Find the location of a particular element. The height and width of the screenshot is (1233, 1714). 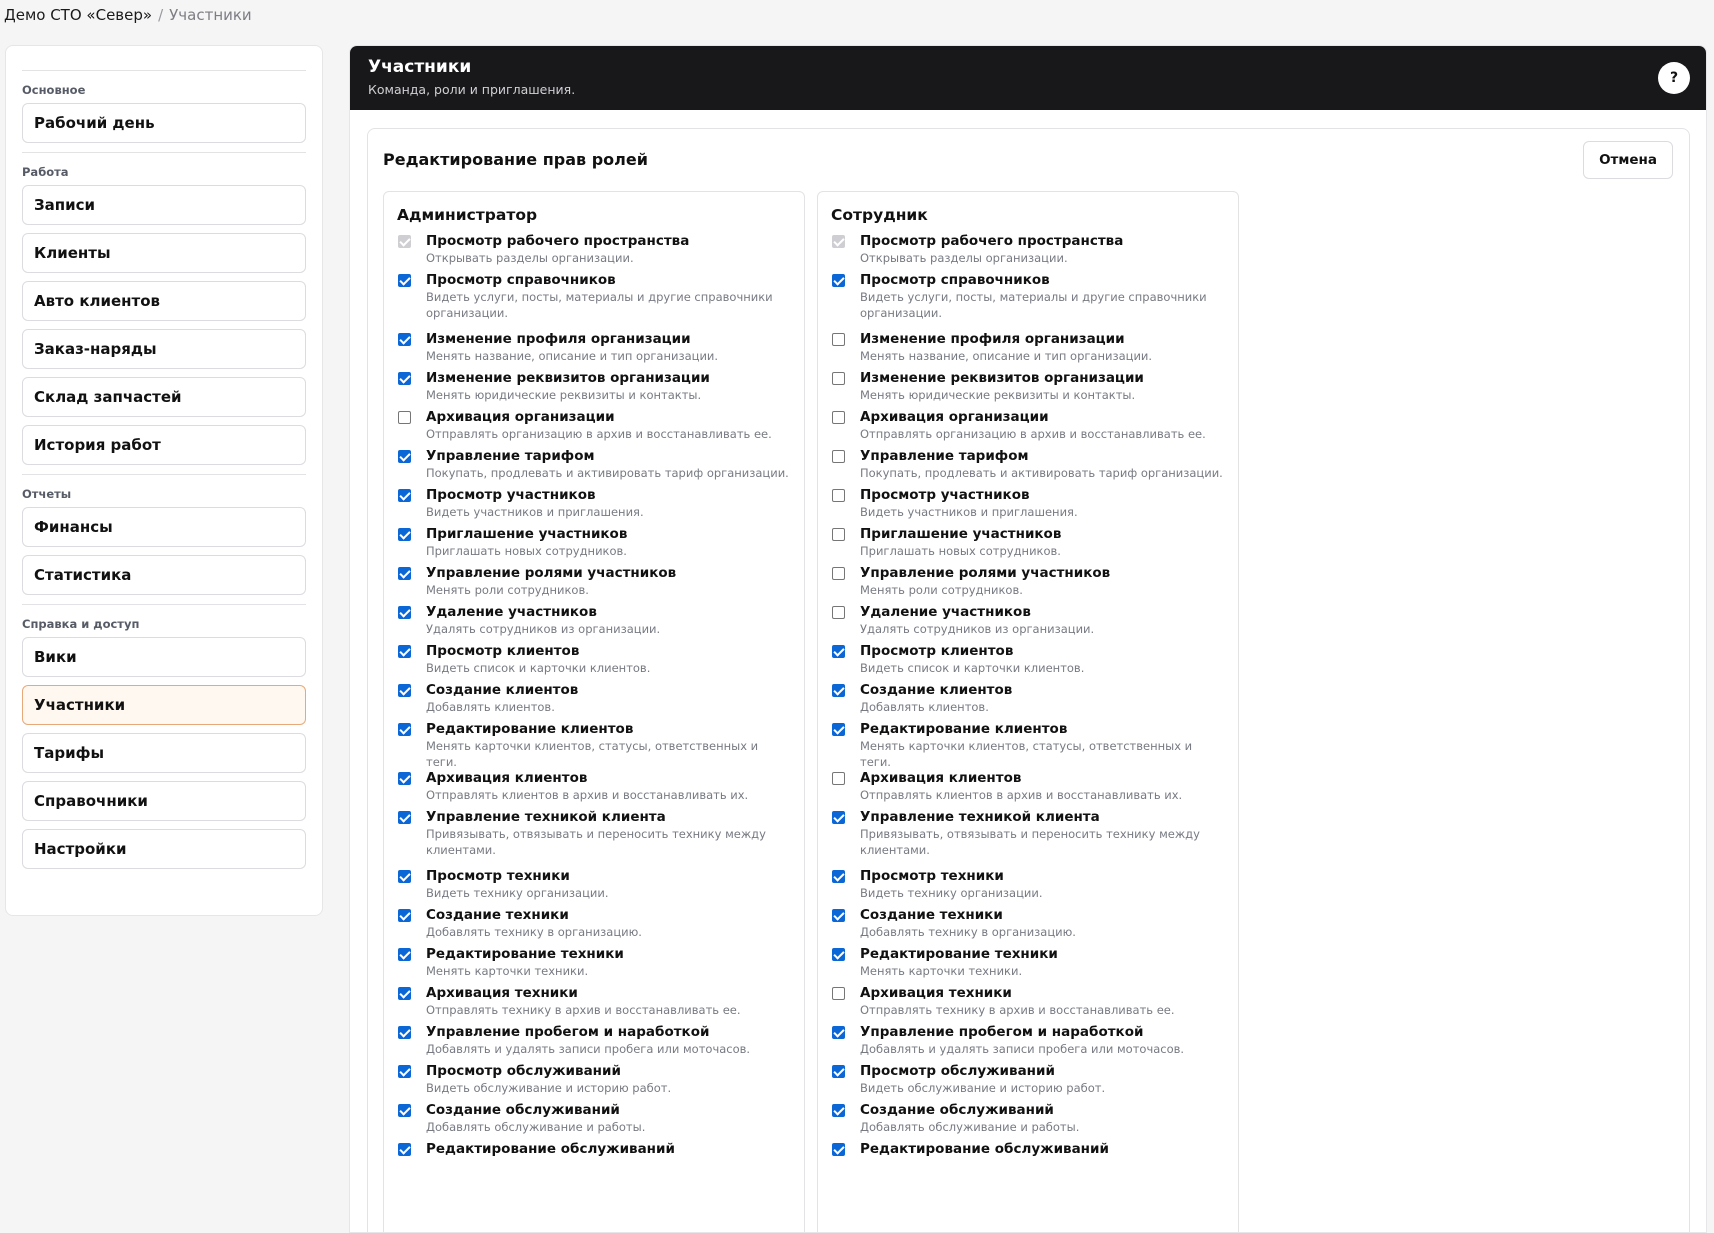

permission-text: Создание клиентов Добавлять клиентов. is located at coordinates (1042, 698).